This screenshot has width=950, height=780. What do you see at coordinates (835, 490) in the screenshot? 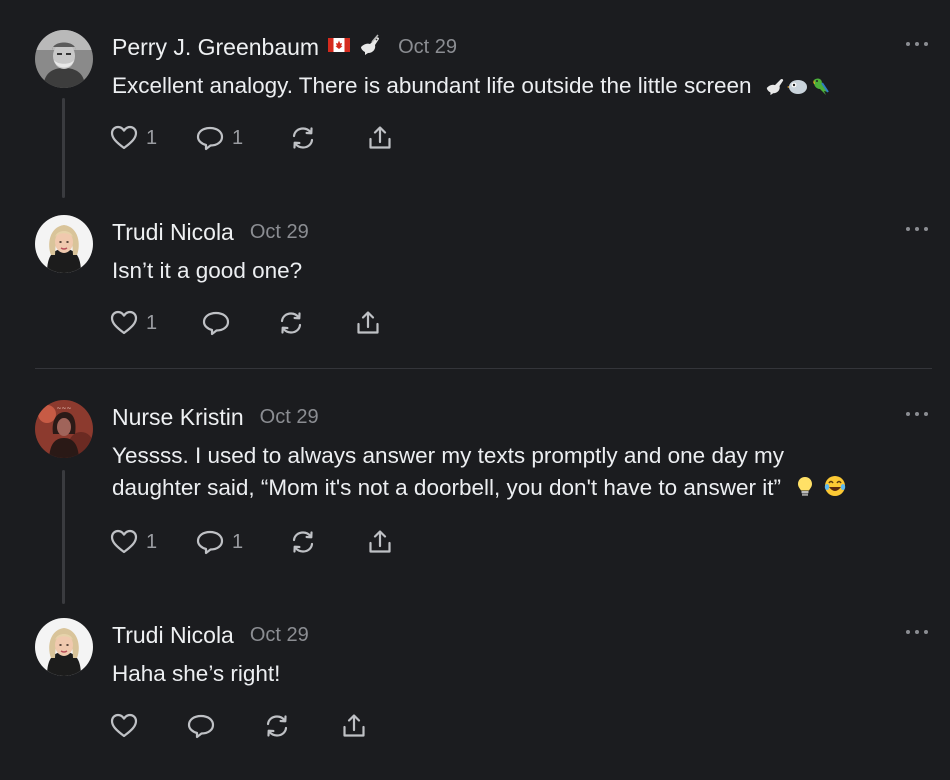
I see `laughing-tears-icon` at bounding box center [835, 490].